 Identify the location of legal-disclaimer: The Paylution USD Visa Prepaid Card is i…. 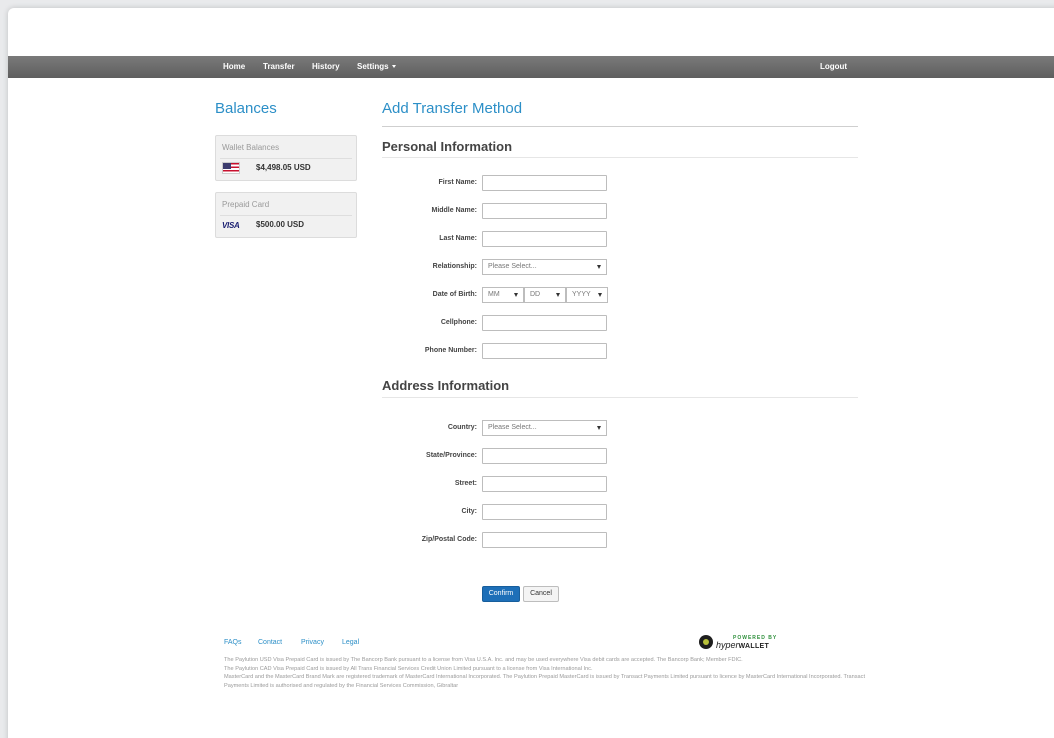
(554, 673).